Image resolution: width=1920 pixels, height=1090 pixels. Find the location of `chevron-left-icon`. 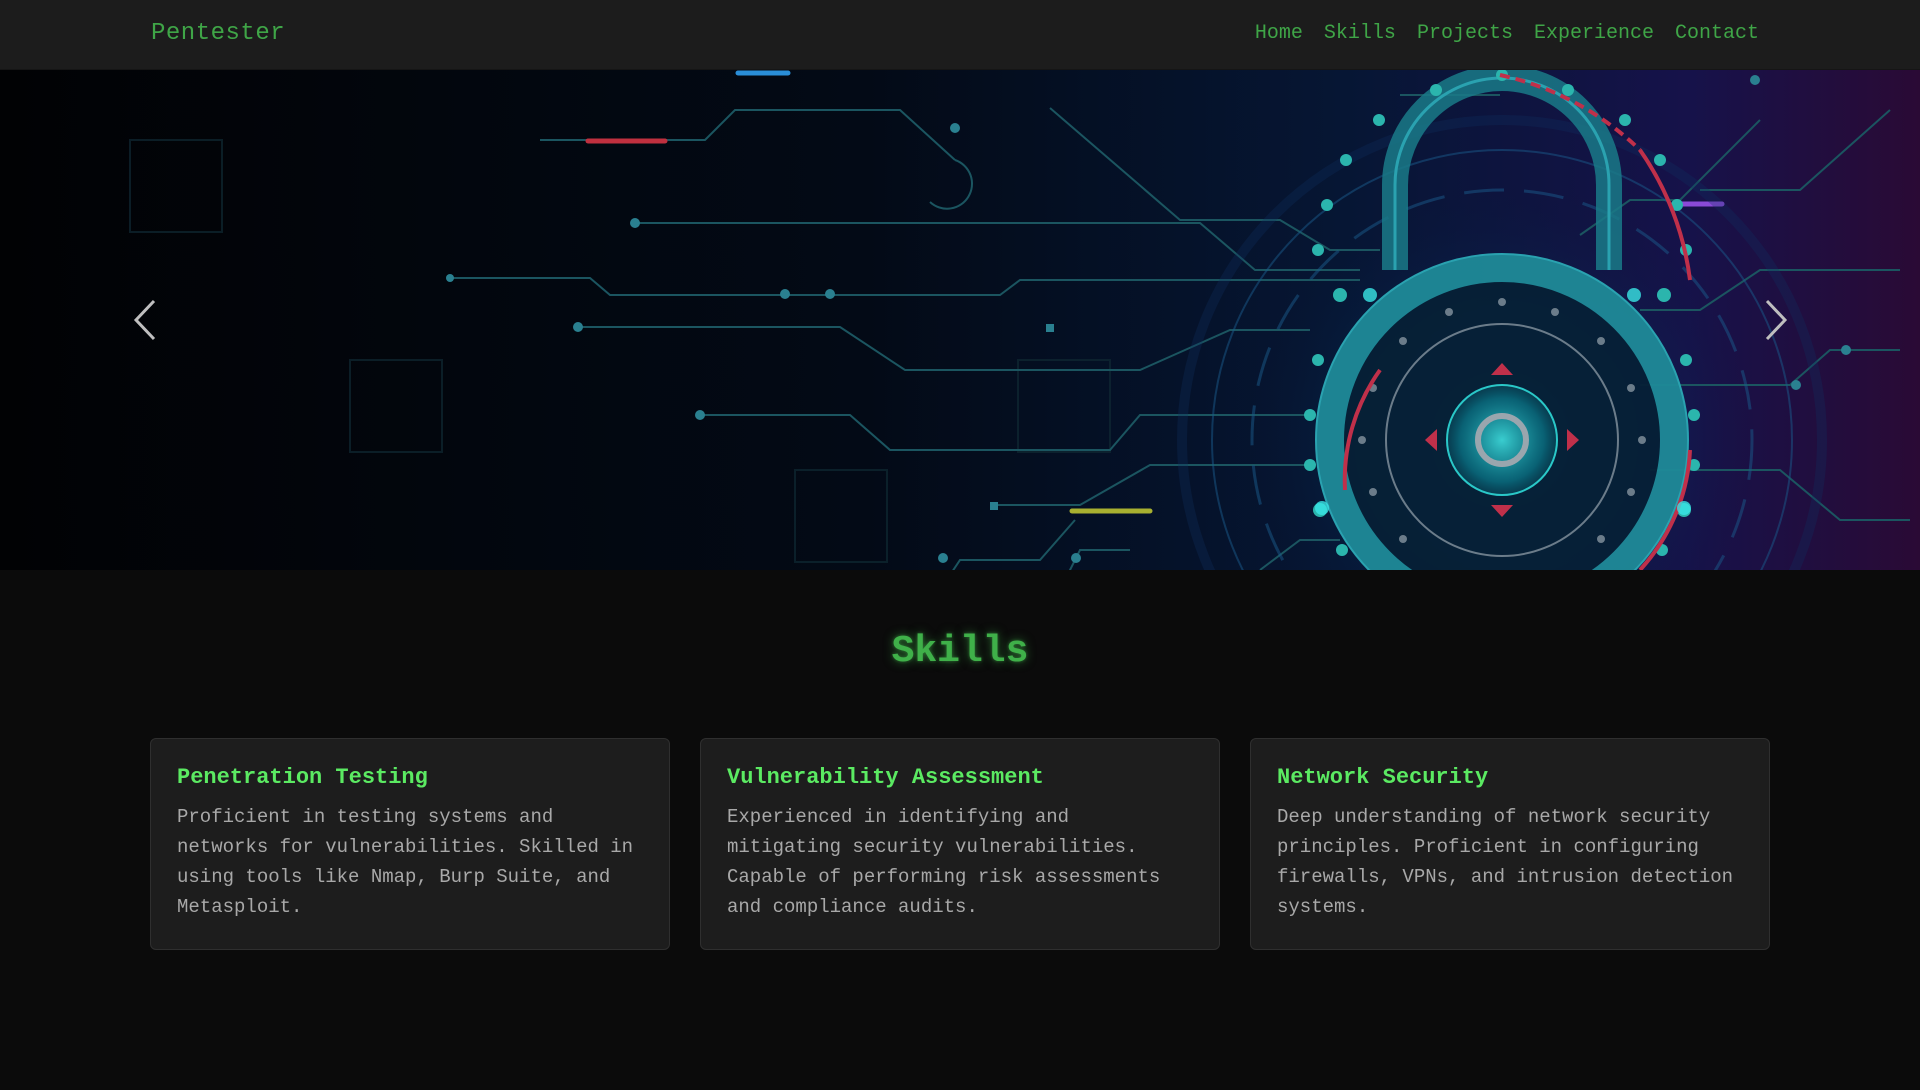

chevron-left-icon is located at coordinates (144, 320).